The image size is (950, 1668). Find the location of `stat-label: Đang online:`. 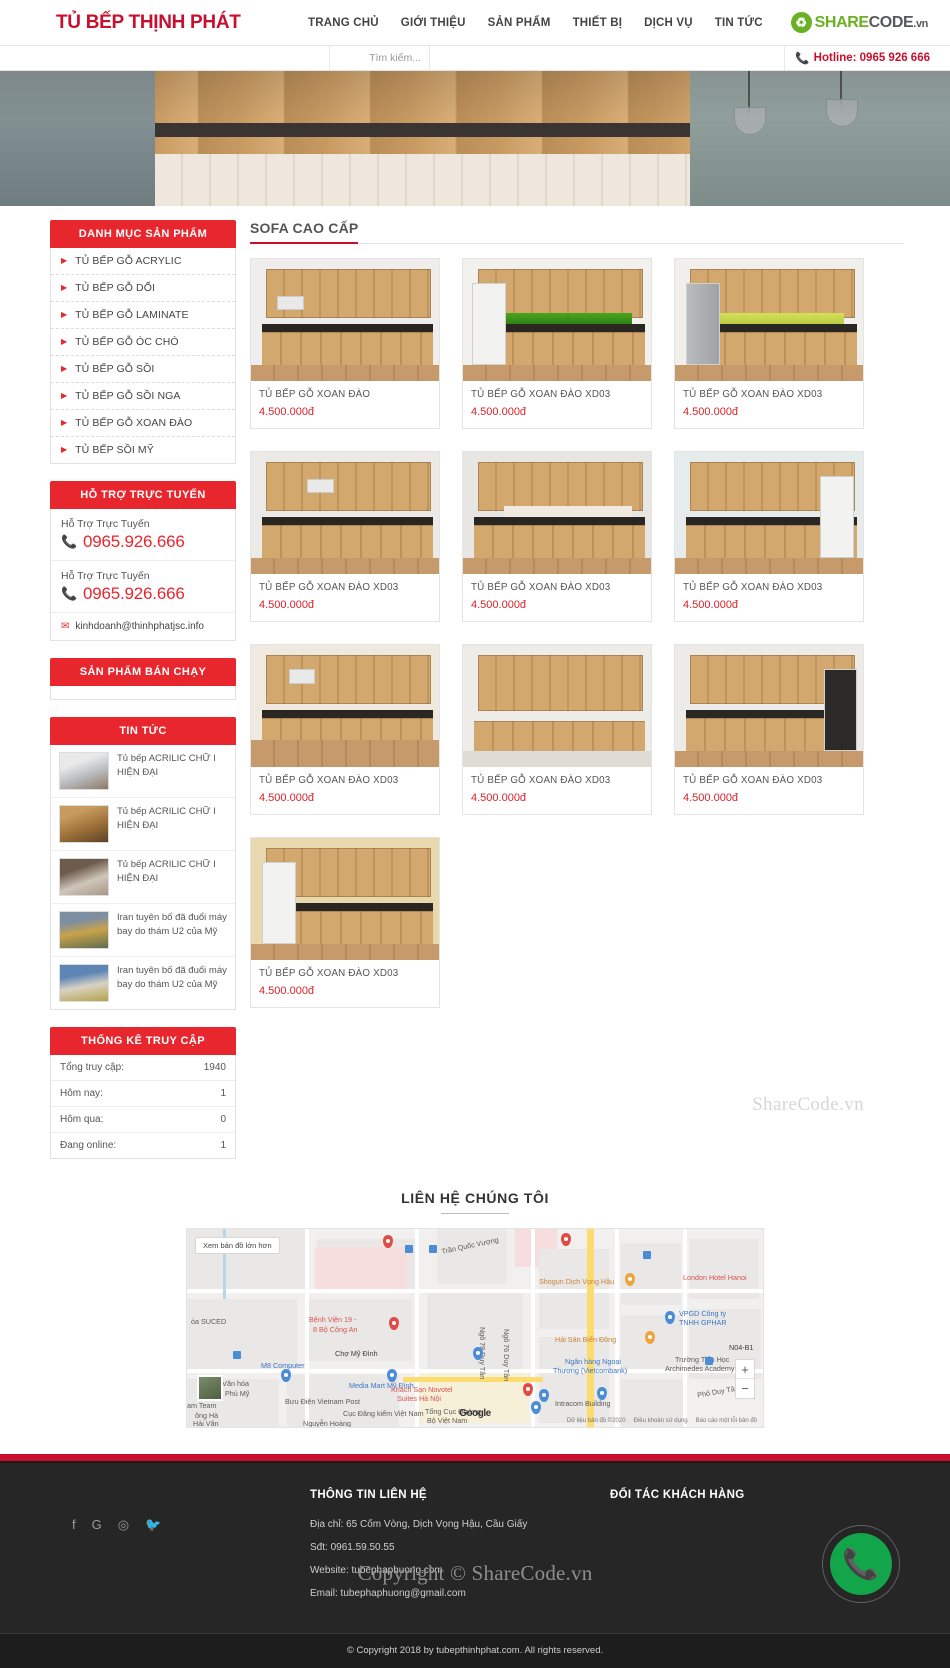

stat-label: Đang online: is located at coordinates (88, 1145).